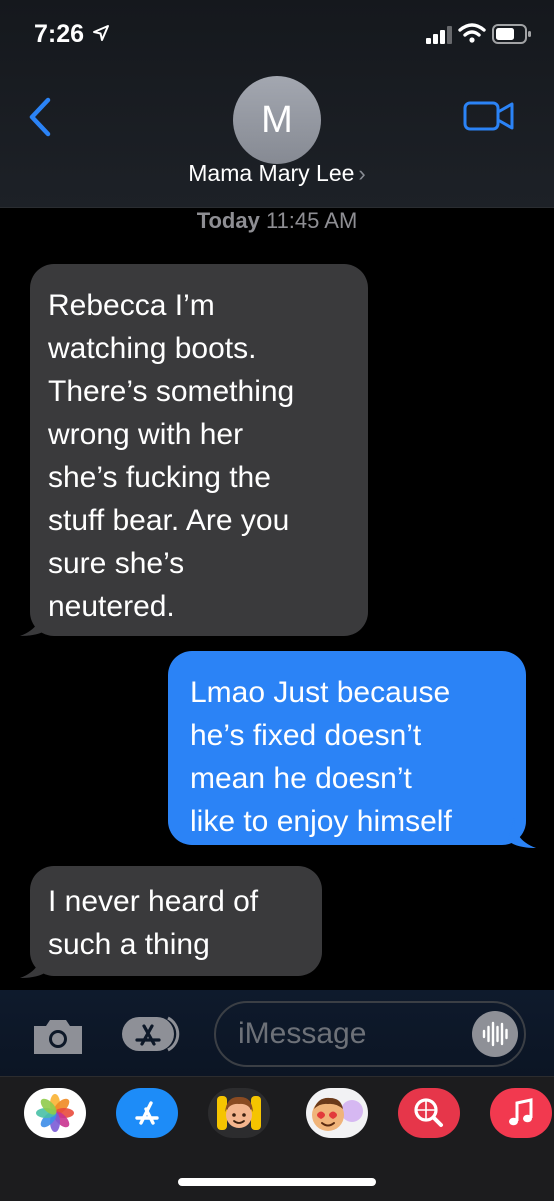 This screenshot has width=554, height=1201. Describe the element at coordinates (228, 220) in the screenshot. I see `timestamp-day: Today` at that location.